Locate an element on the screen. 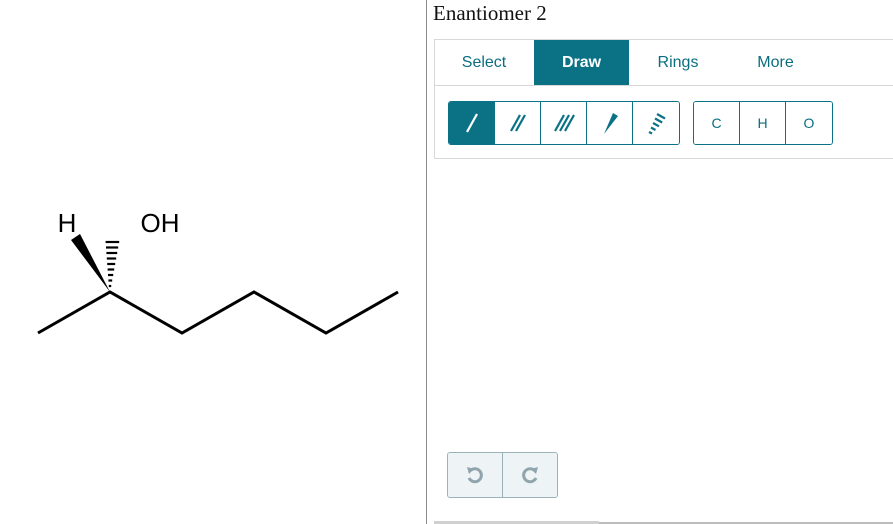 This screenshot has width=893, height=524. tab-select: Select is located at coordinates (484, 62).